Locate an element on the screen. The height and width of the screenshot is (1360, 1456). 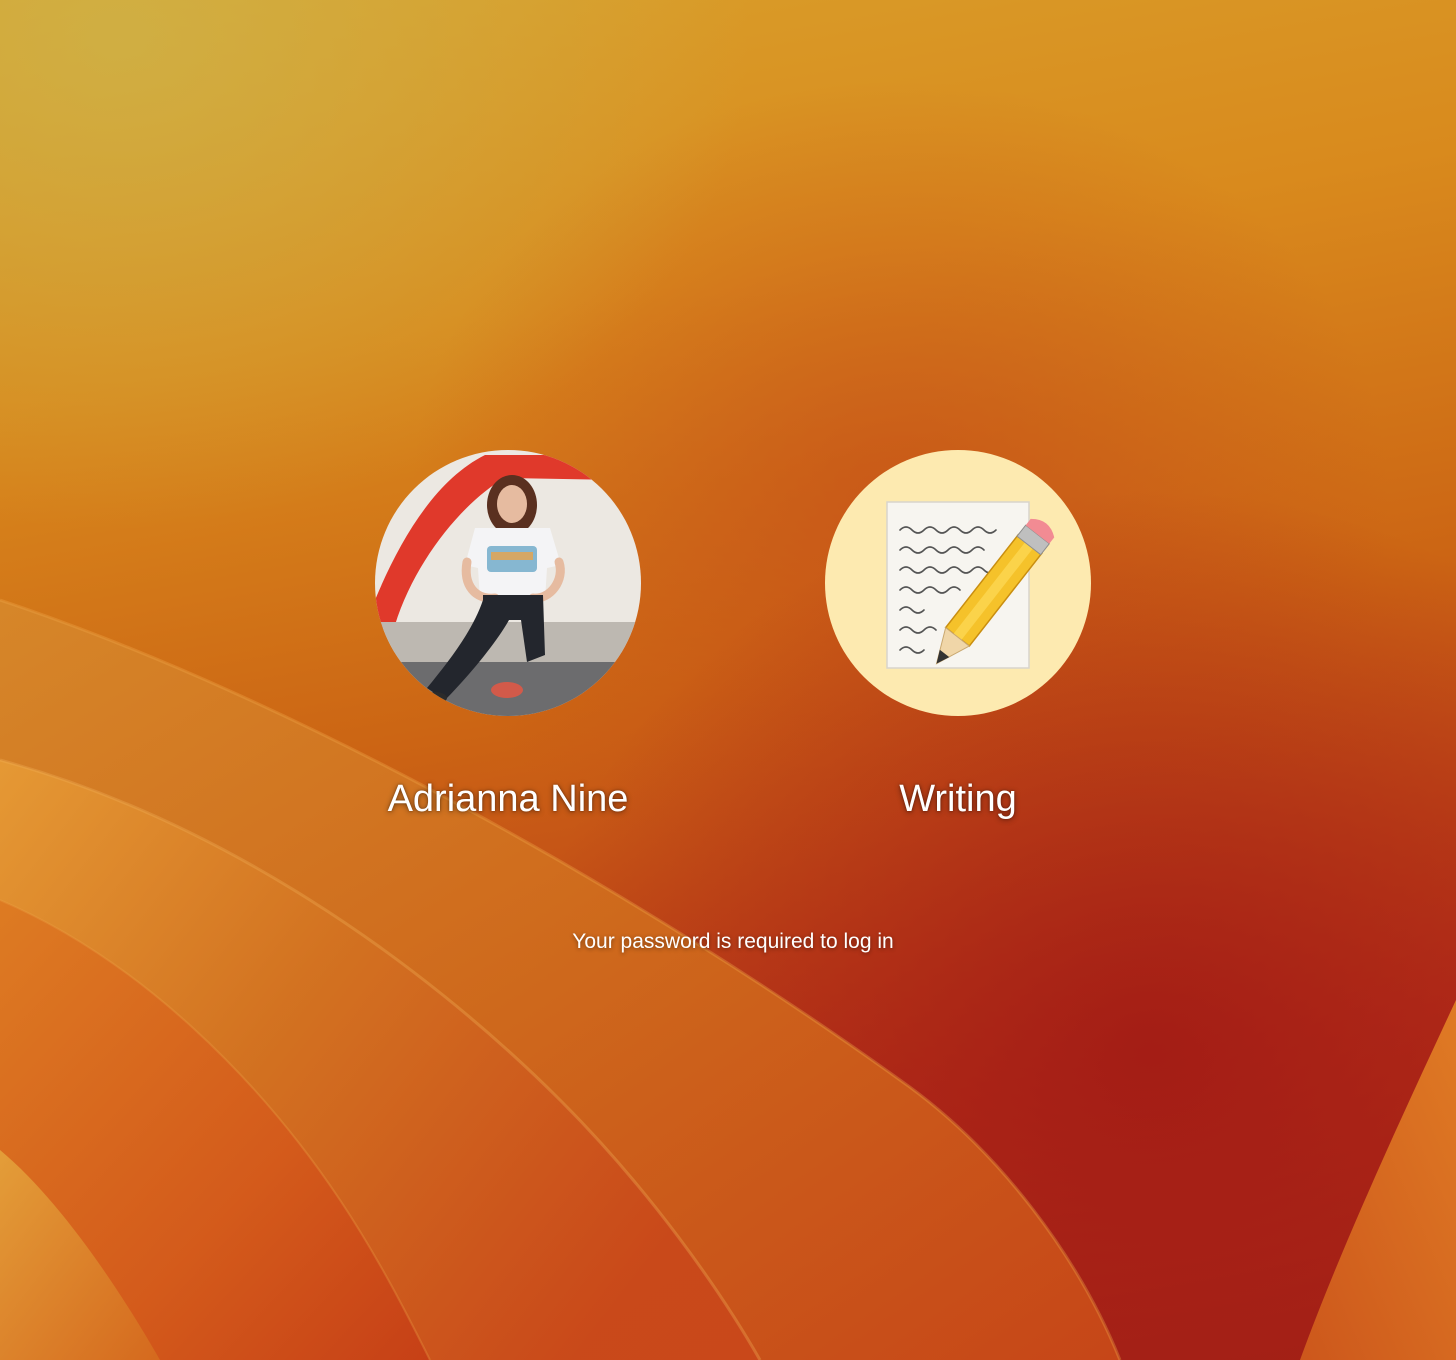
password-required-message: Your password is required to log in is located at coordinates (733, 941).